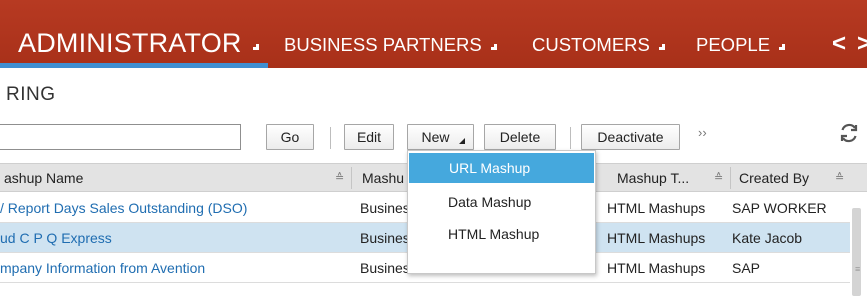  I want to click on more-actions-icon: ››, so click(702, 132).